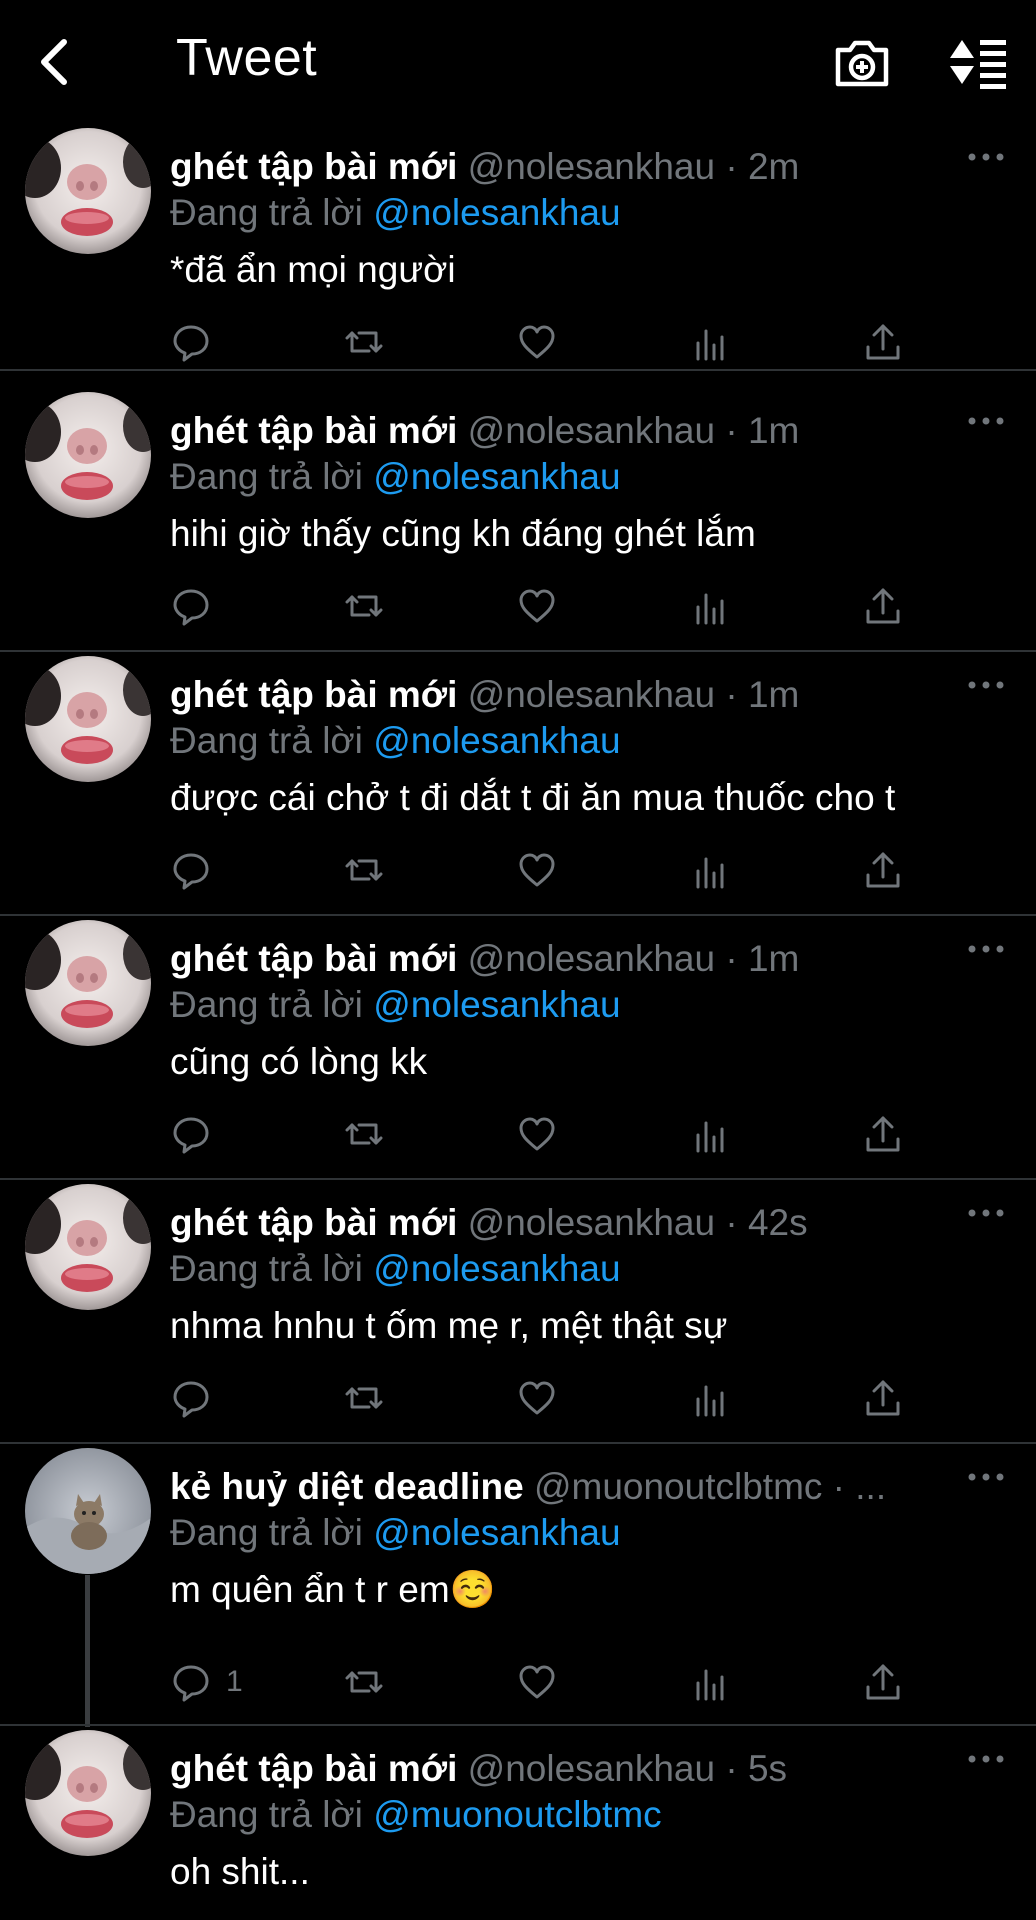  I want to click on tweet-actions: 1, so click(518, 1682).